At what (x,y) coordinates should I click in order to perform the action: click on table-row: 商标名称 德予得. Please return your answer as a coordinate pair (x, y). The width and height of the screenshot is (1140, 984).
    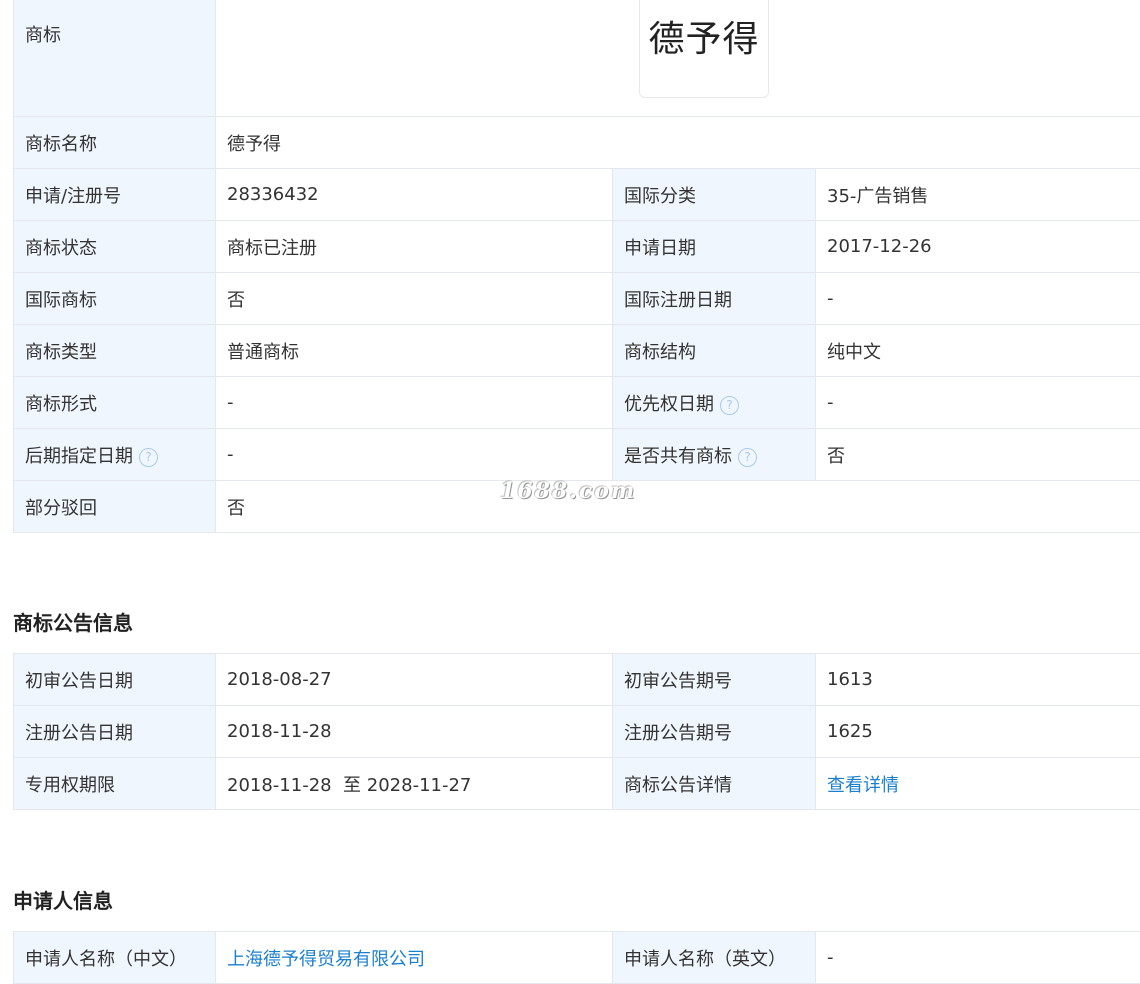
    Looking at the image, I should click on (577, 143).